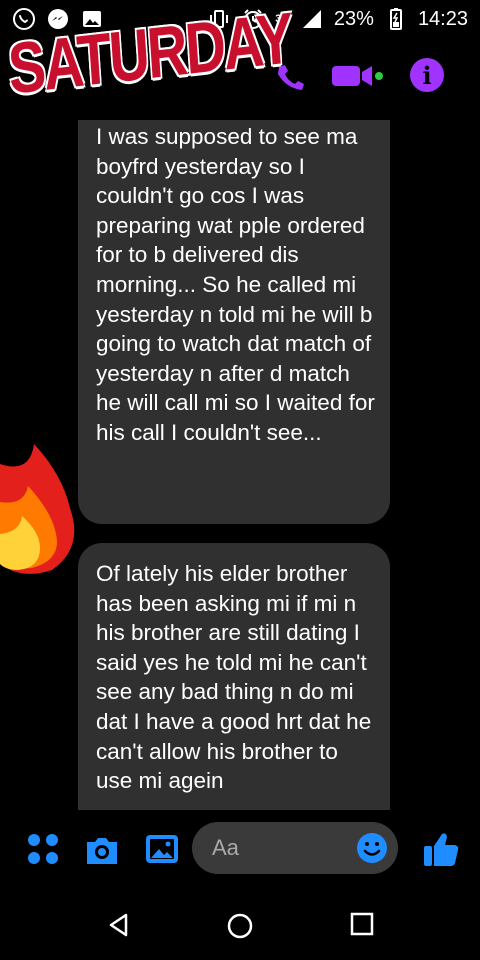  What do you see at coordinates (162, 849) in the screenshot?
I see `gallery-icon` at bounding box center [162, 849].